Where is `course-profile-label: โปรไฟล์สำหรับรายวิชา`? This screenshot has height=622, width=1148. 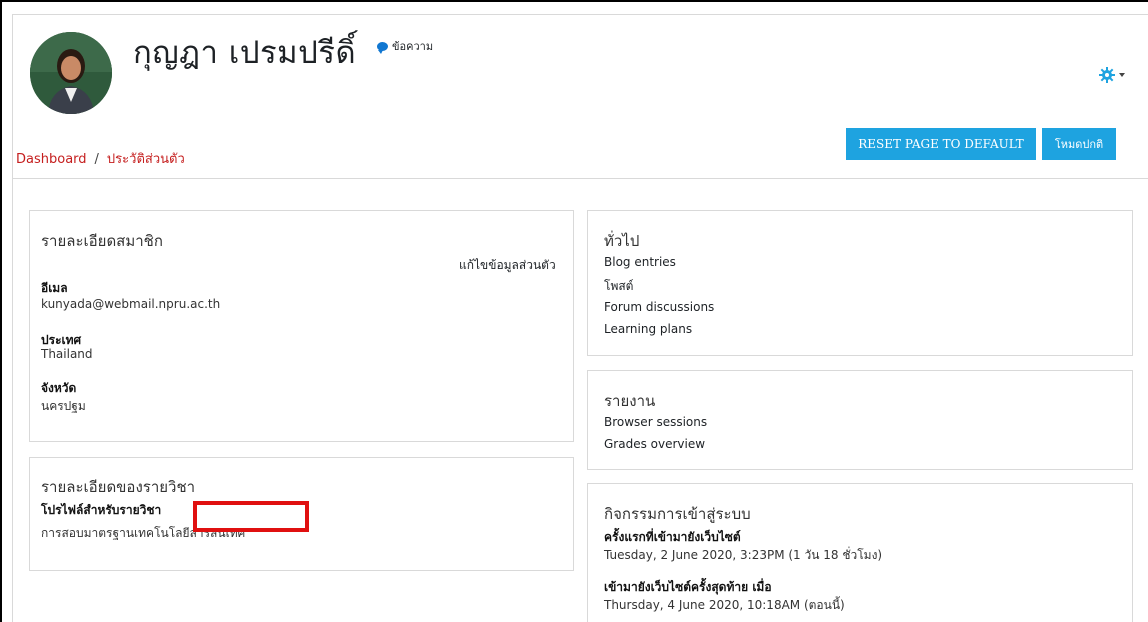
course-profile-label: โปรไฟล์สำหรับรายวิชา is located at coordinates (101, 510).